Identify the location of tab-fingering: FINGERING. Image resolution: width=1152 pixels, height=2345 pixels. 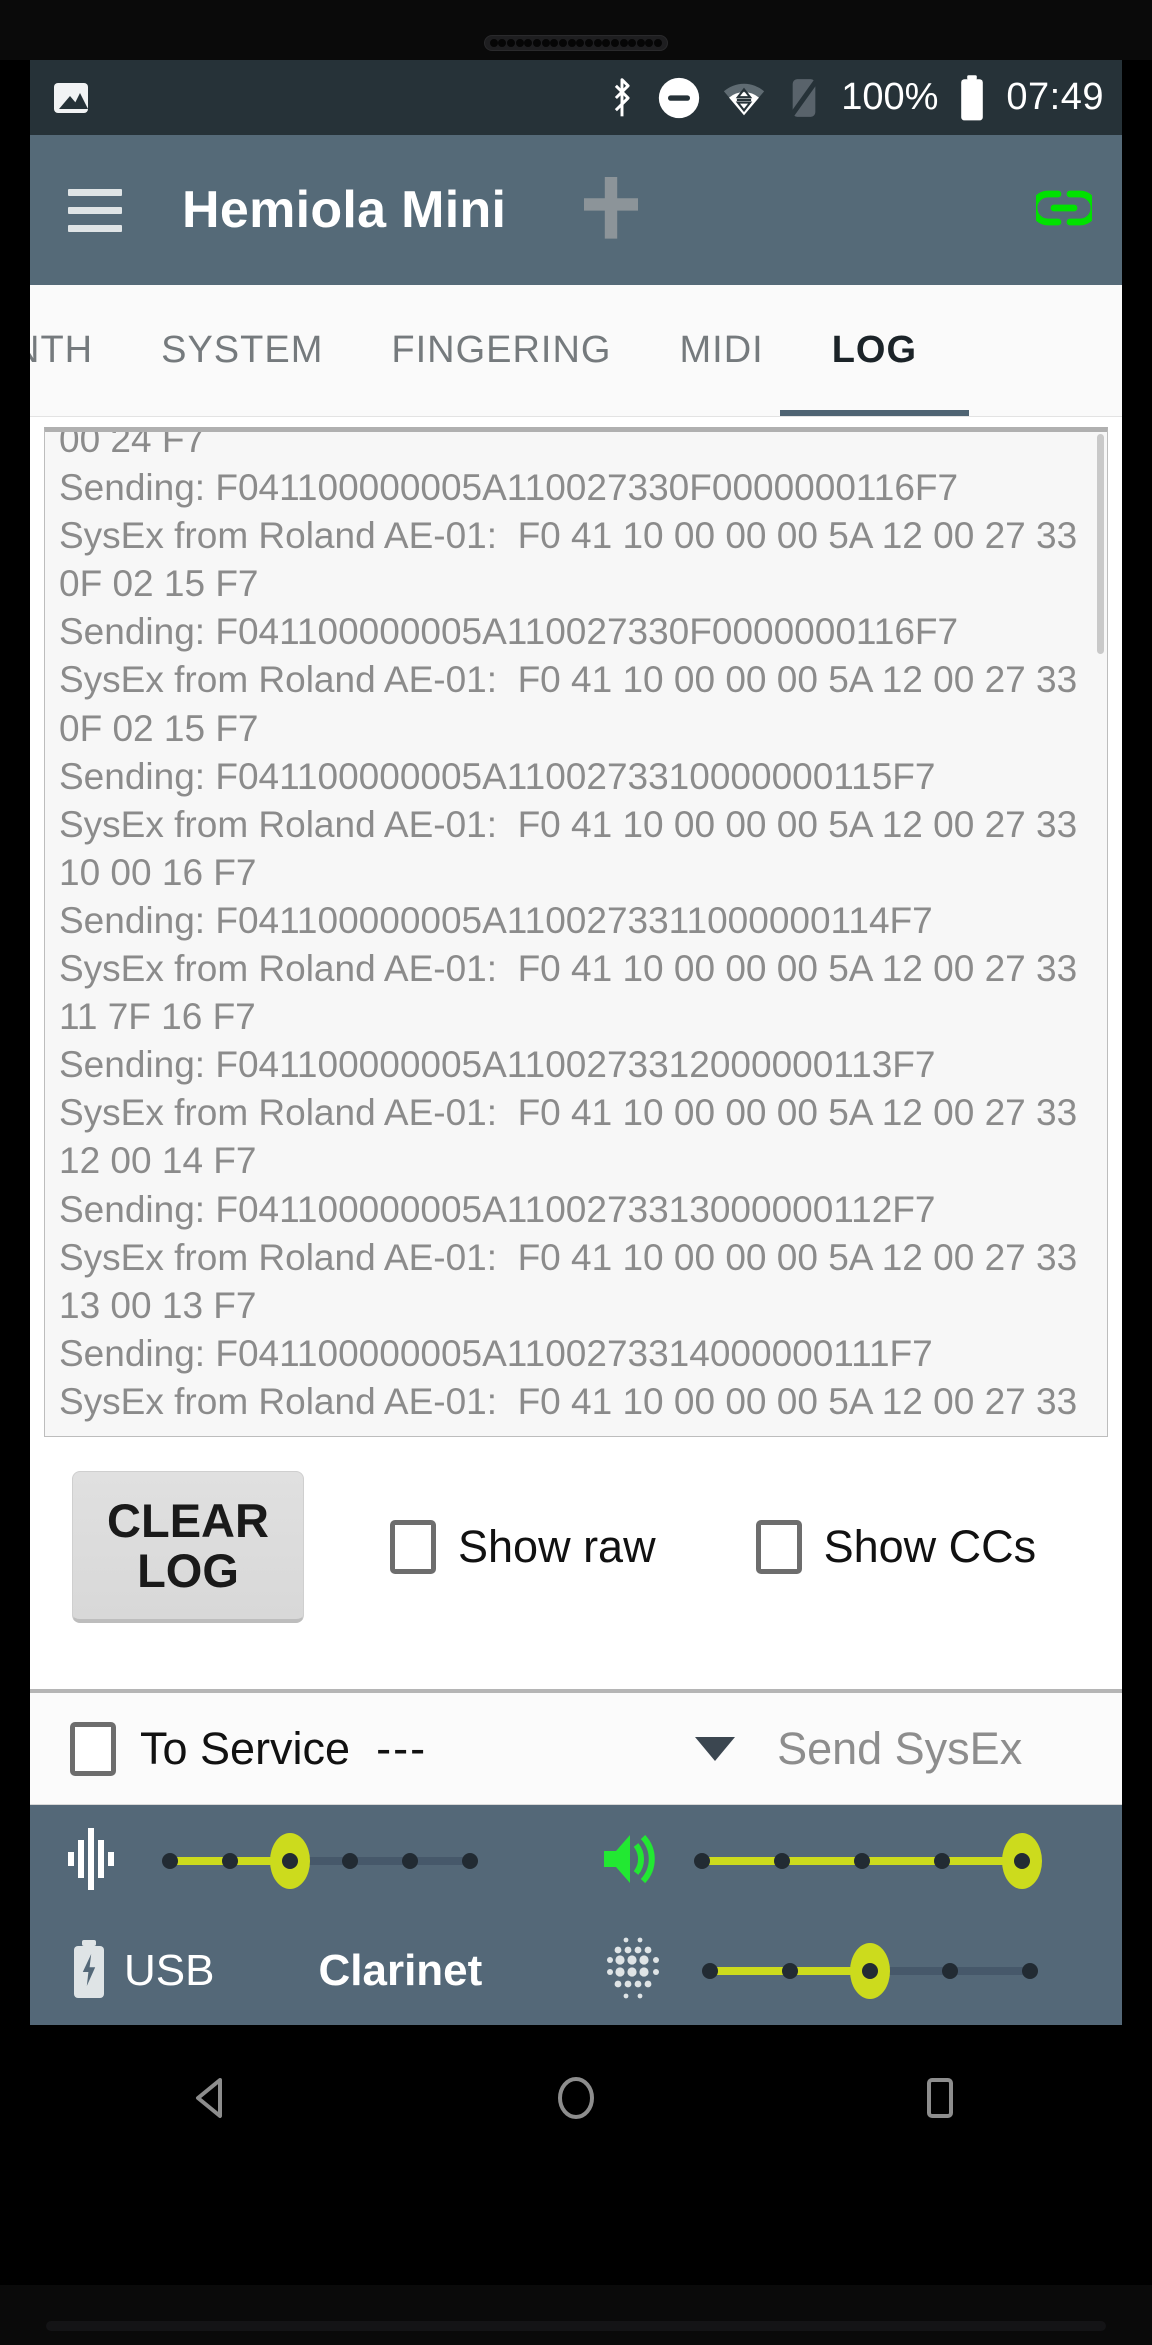
(501, 350).